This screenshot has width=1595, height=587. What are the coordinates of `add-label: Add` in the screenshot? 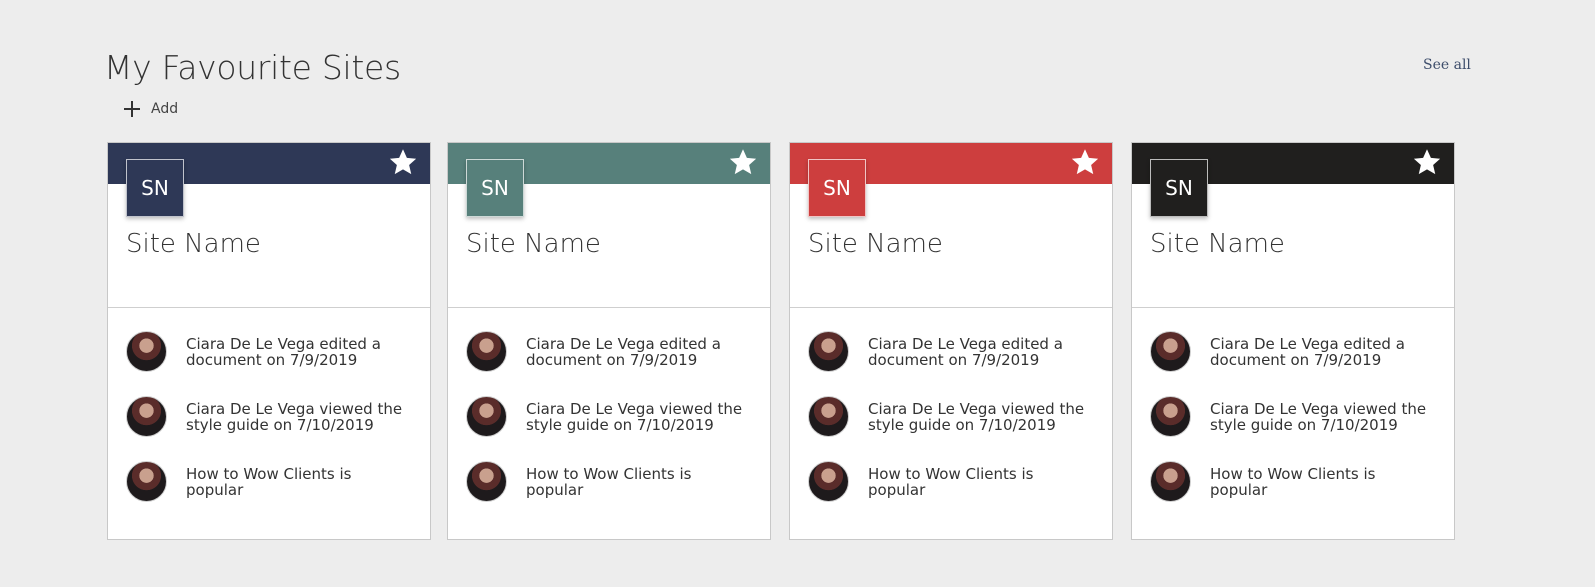 It's located at (165, 109).